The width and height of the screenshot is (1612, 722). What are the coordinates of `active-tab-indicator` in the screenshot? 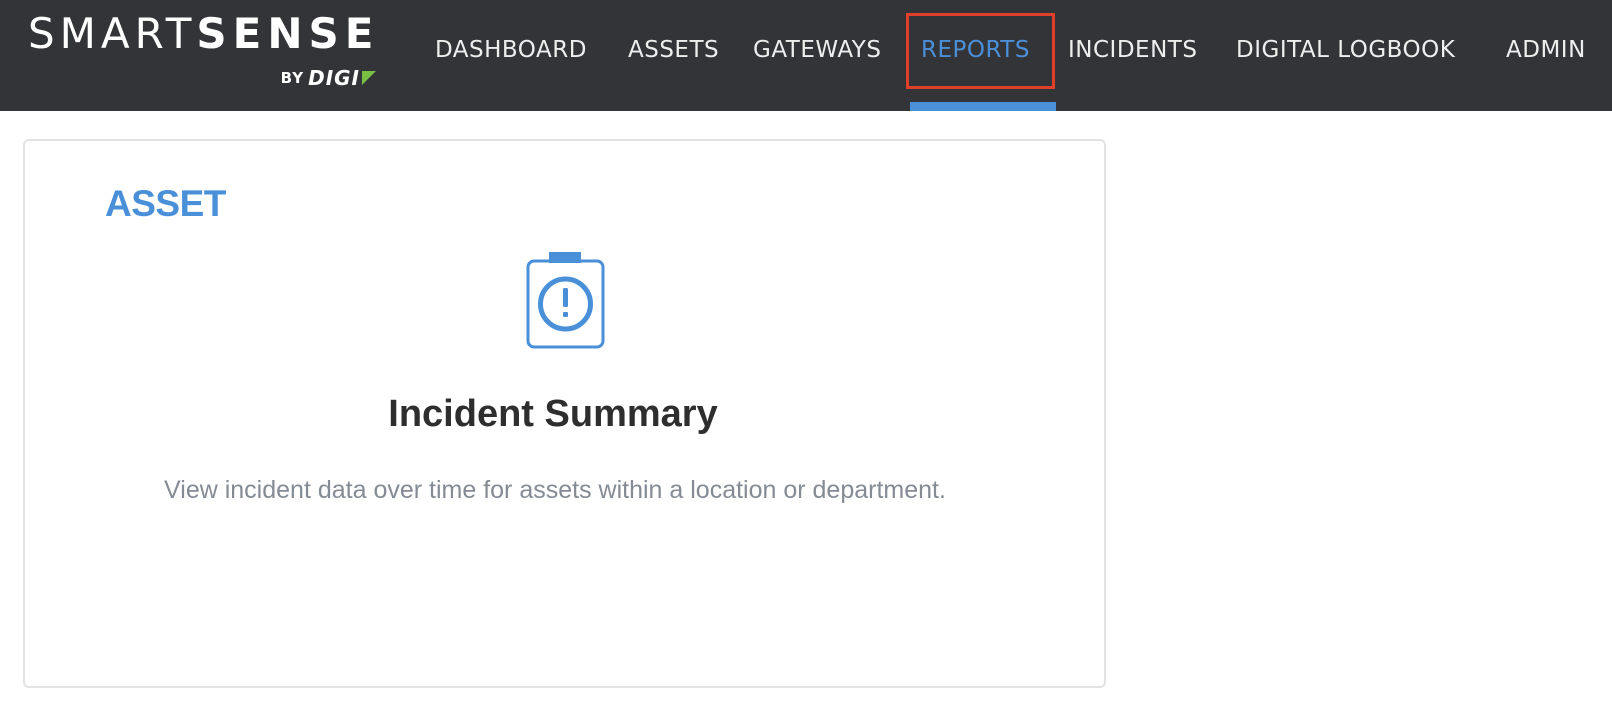 It's located at (983, 106).